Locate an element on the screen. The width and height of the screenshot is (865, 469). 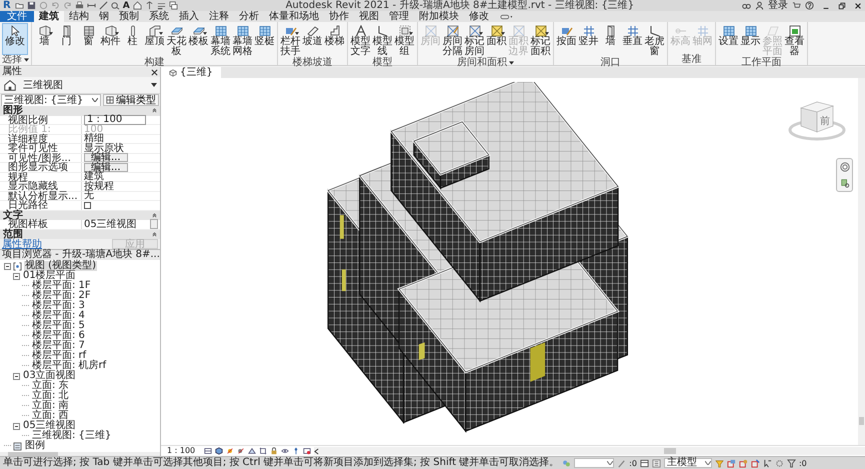
tree-item: 图例 is located at coordinates (35, 446).